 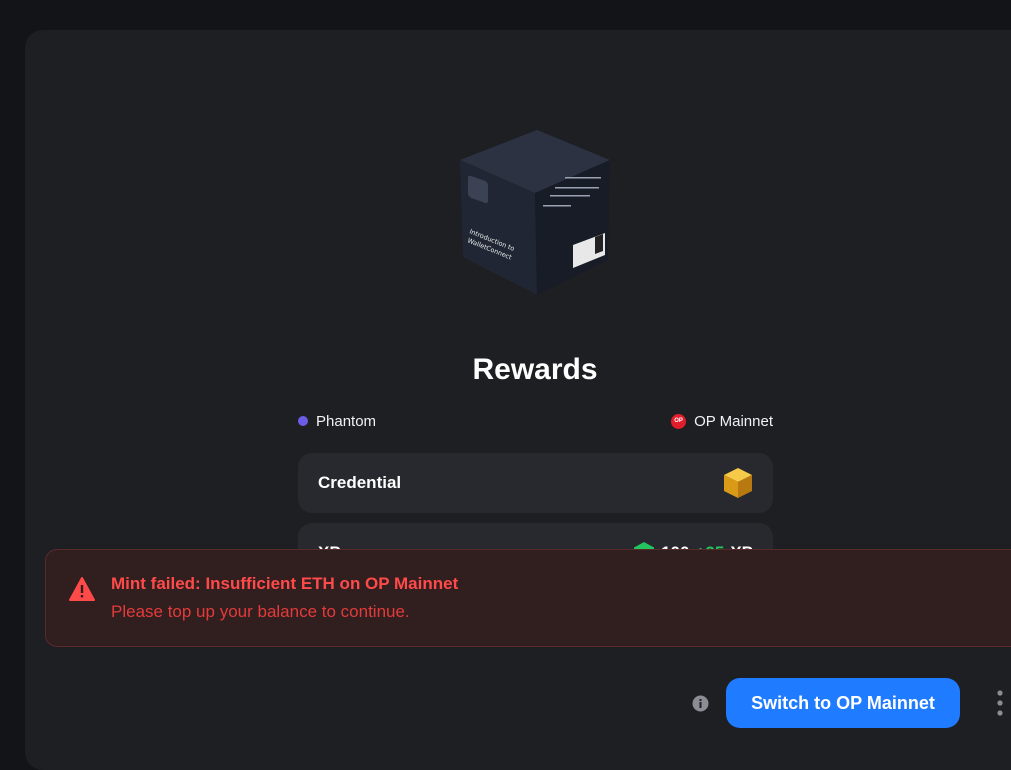 I want to click on info-icon, so click(x=700, y=703).